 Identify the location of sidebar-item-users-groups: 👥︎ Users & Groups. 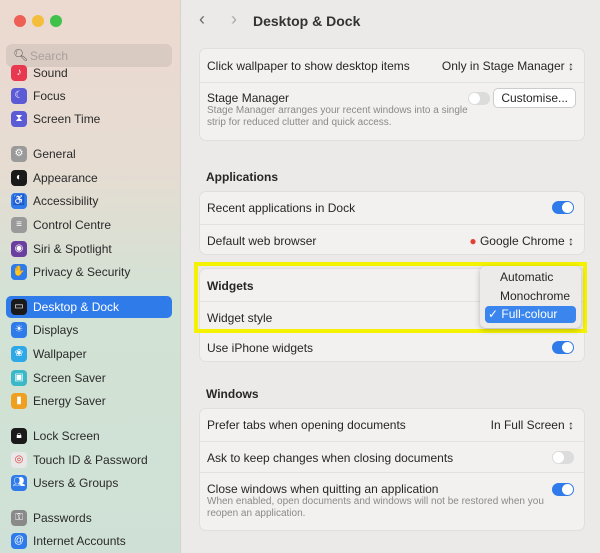
(89, 483).